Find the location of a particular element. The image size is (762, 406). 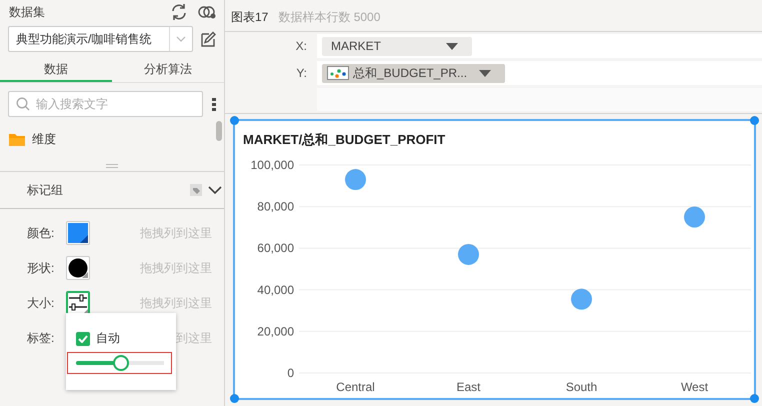

dataset-dropdown: 典型功能演示/咖啡销售统 is located at coordinates (100, 39).